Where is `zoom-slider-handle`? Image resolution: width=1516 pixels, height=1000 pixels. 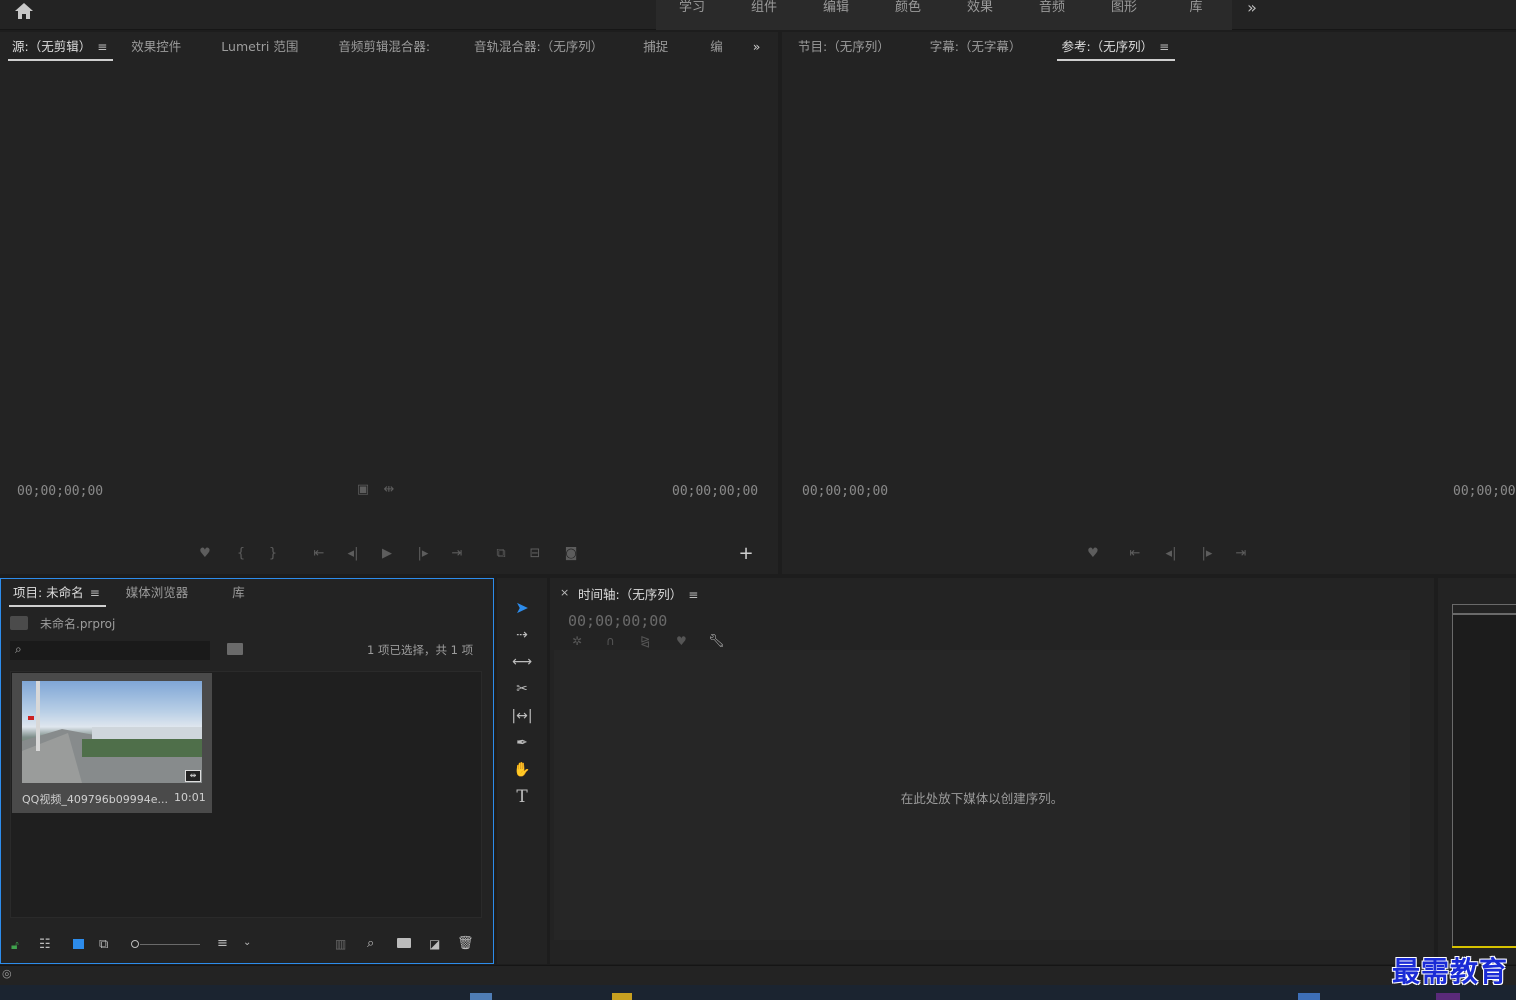
zoom-slider-handle is located at coordinates (135, 944).